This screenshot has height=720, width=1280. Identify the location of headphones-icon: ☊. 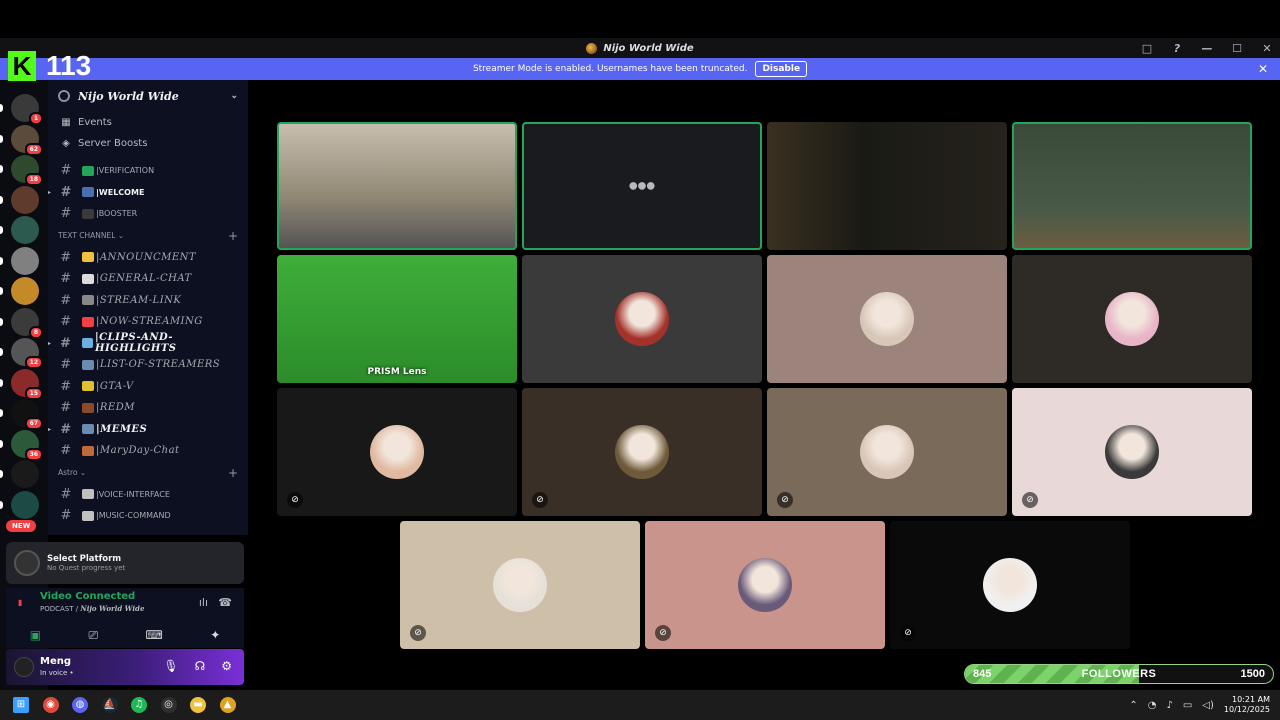
(200, 666).